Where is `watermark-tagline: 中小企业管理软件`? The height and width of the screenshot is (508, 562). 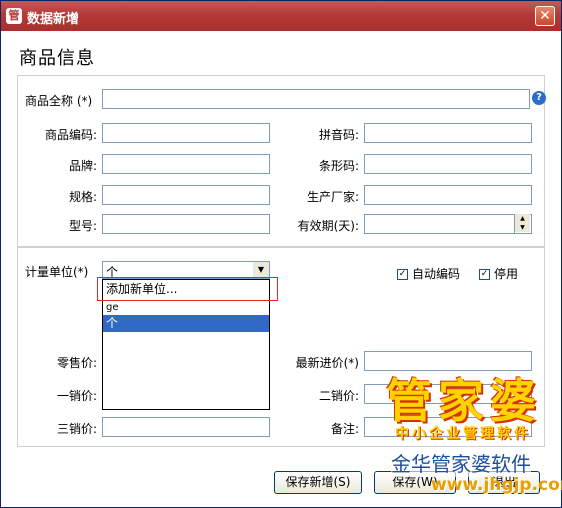
watermark-tagline: 中小企业管理软件 is located at coordinates (463, 434).